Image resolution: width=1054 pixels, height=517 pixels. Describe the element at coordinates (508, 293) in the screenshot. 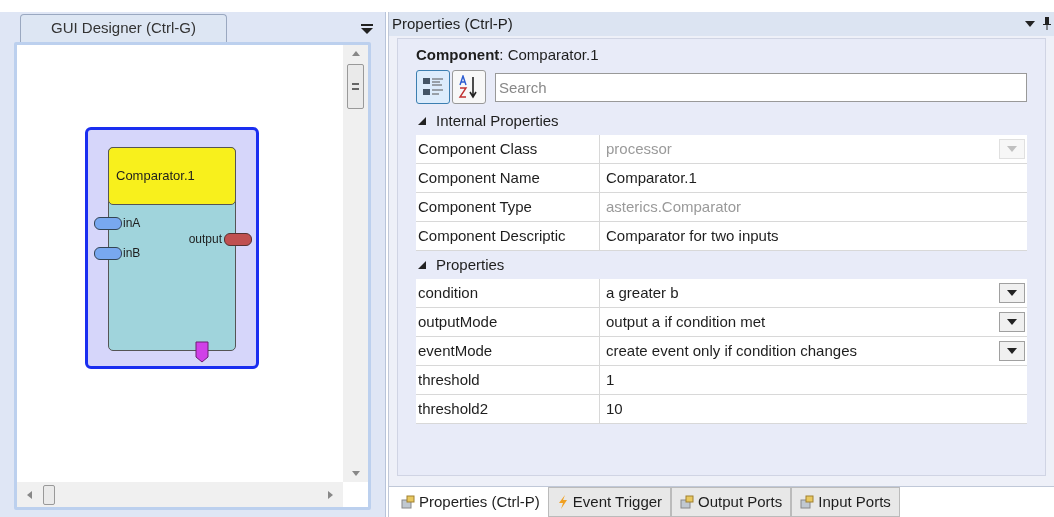

I see `property-name: condition` at that location.